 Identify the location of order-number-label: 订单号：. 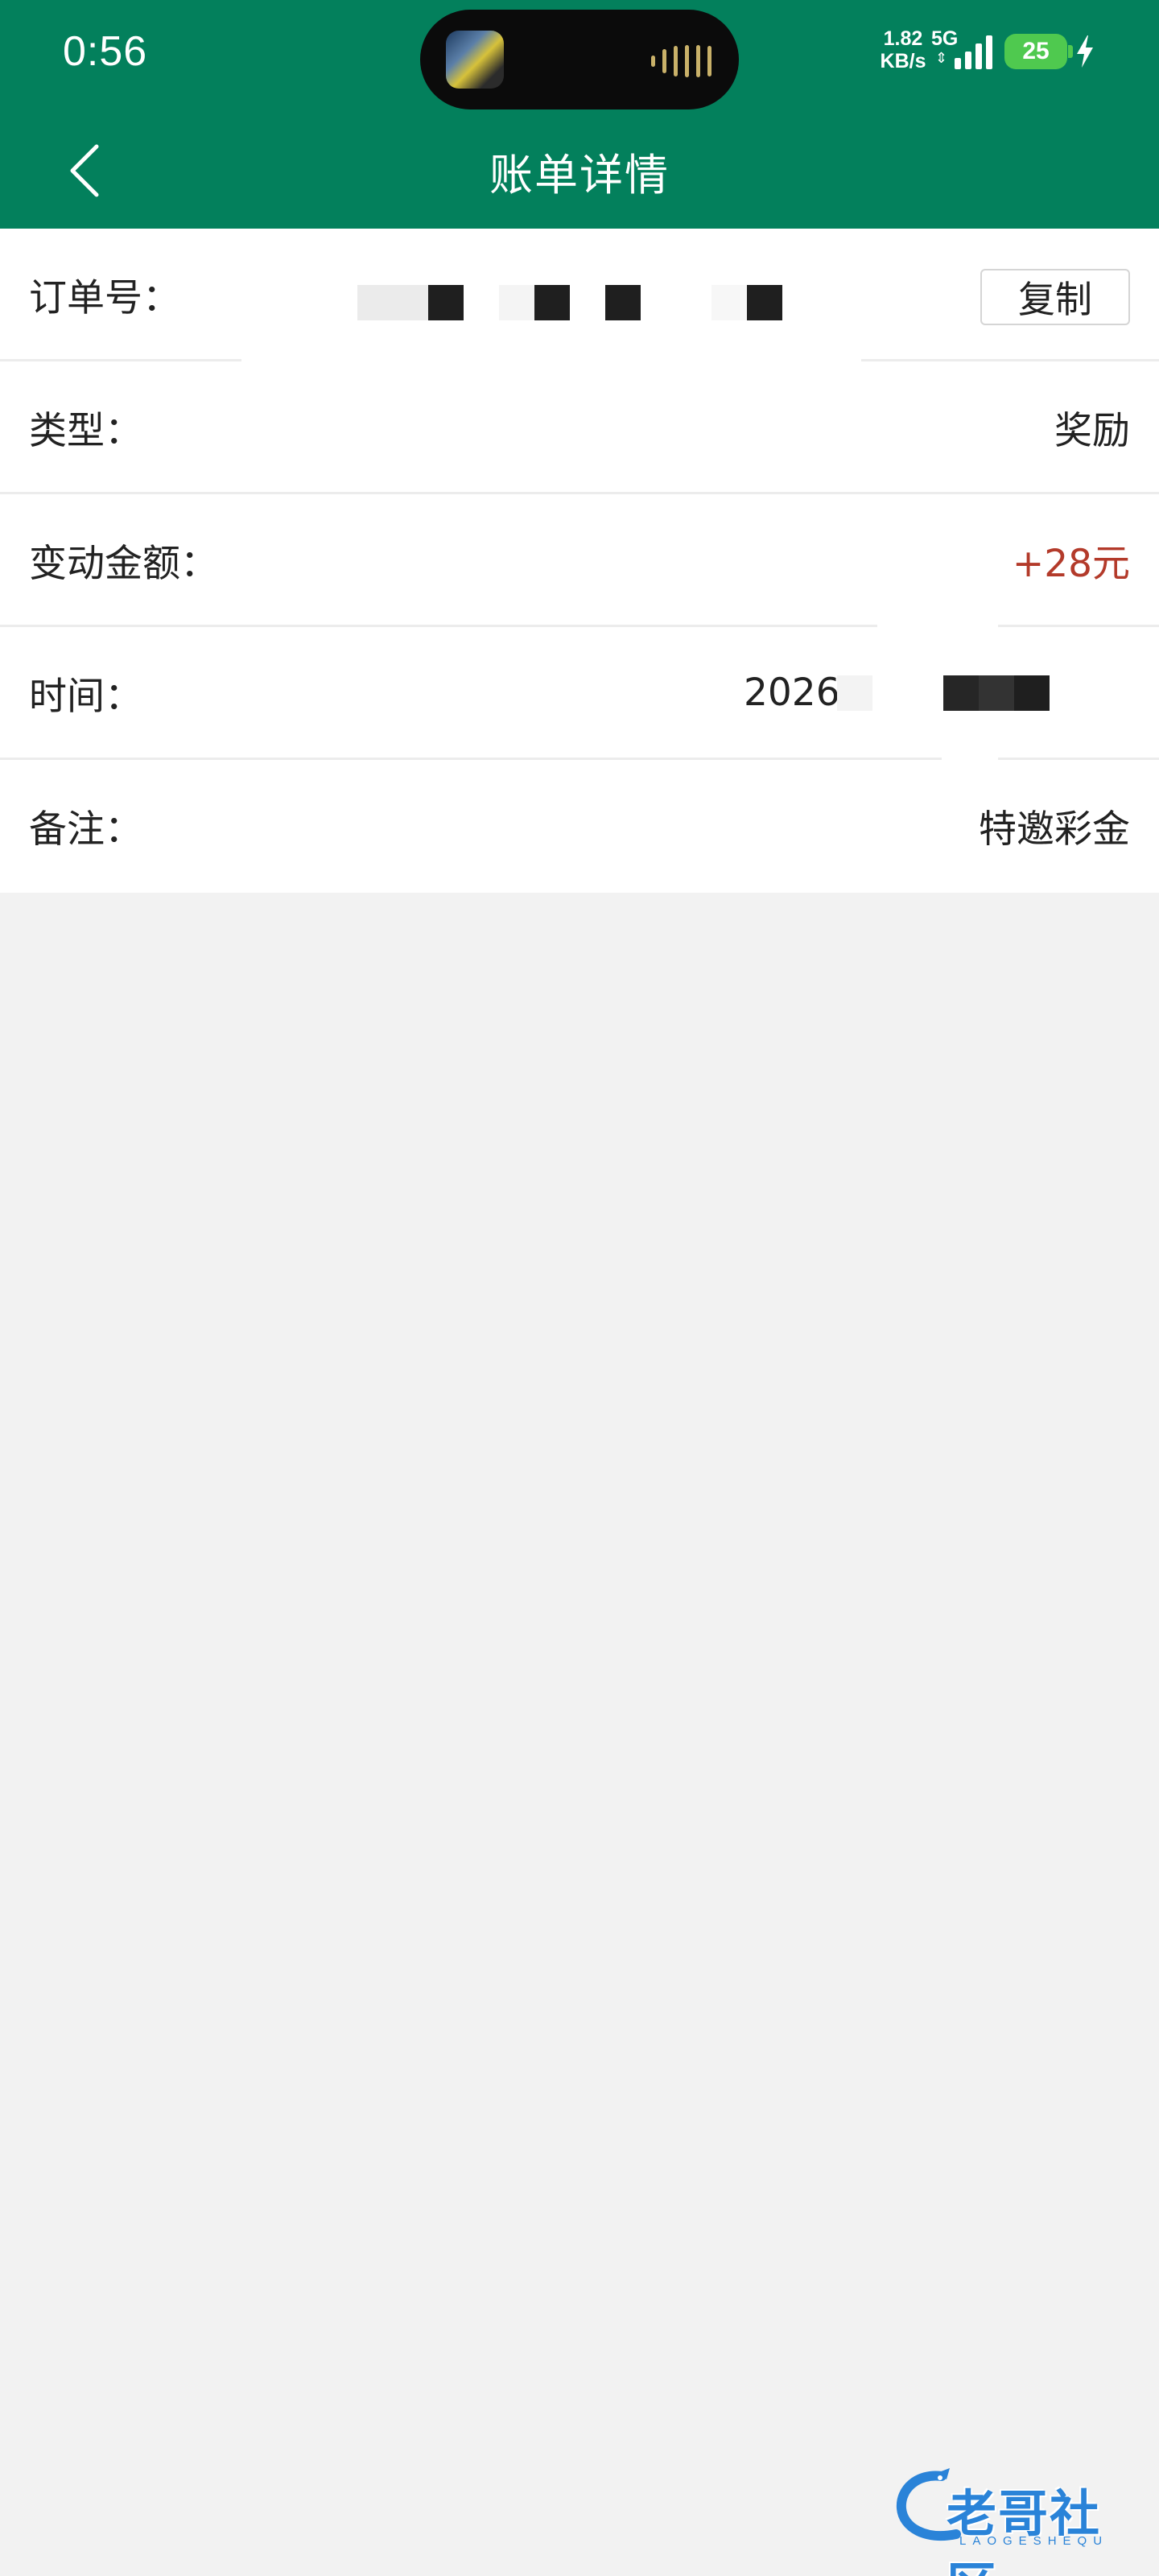
(105, 297).